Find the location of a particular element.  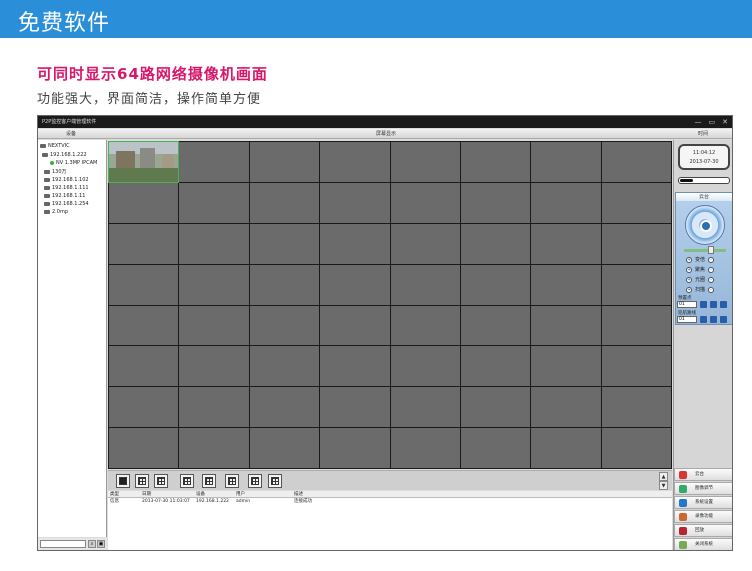

close-icon: ✕ is located at coordinates (725, 122).